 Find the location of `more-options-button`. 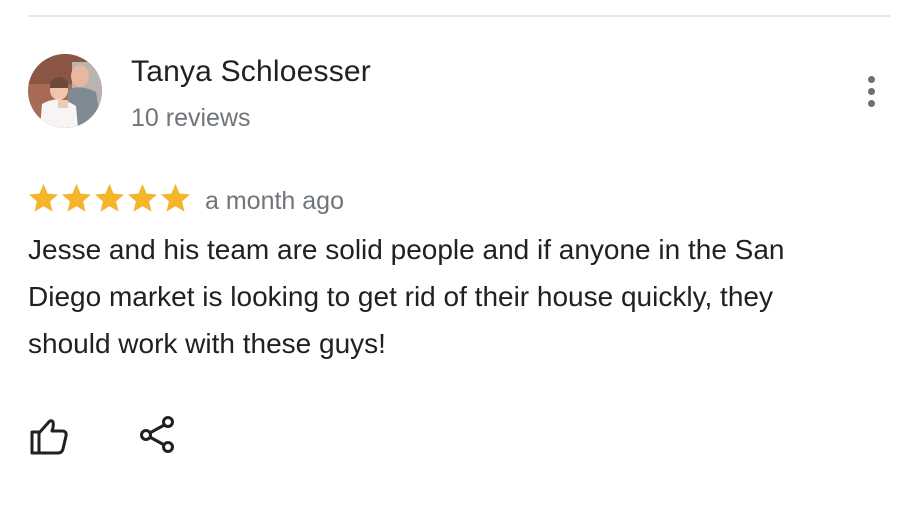

more-options-button is located at coordinates (871, 91).